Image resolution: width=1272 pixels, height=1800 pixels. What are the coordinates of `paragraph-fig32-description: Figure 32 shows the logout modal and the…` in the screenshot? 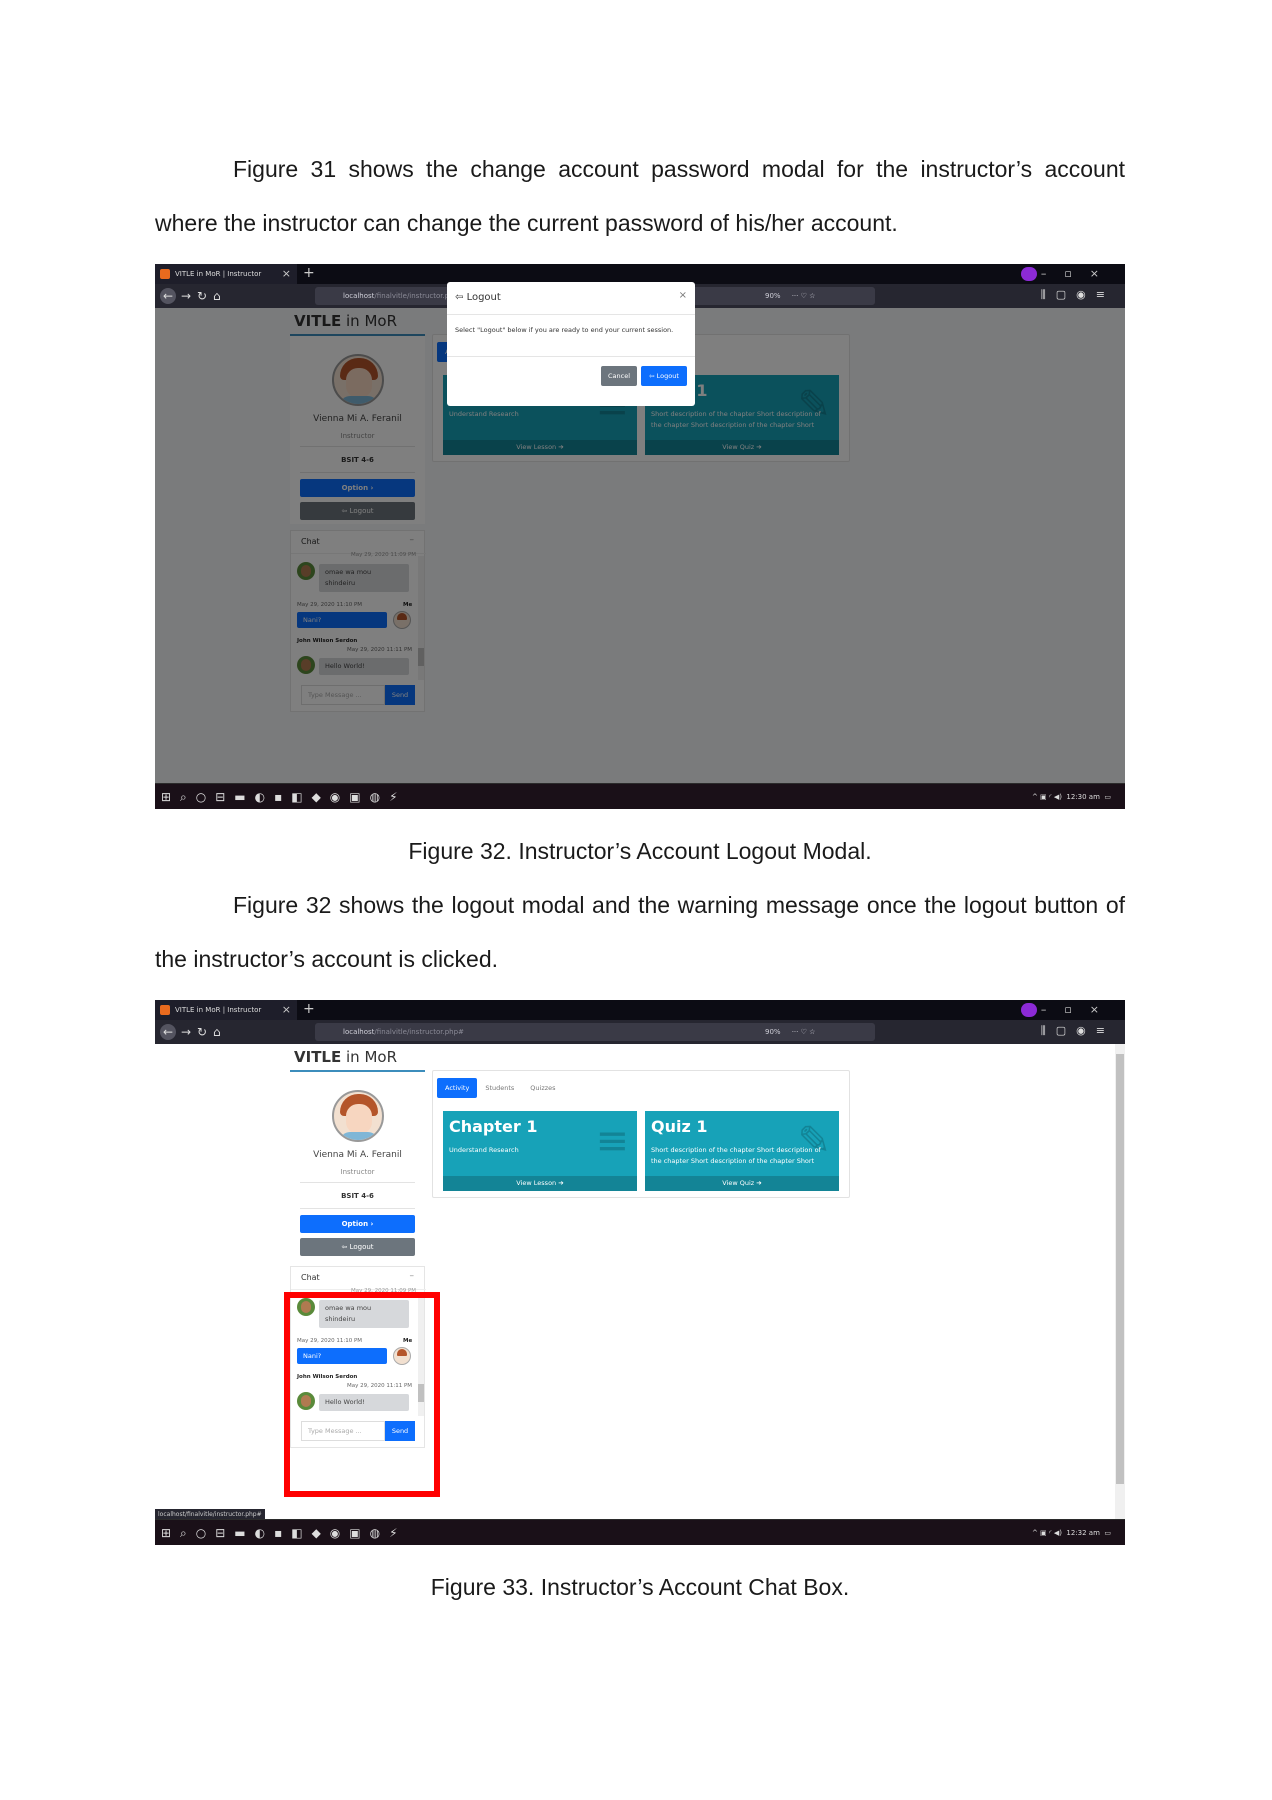 It's located at (640, 932).